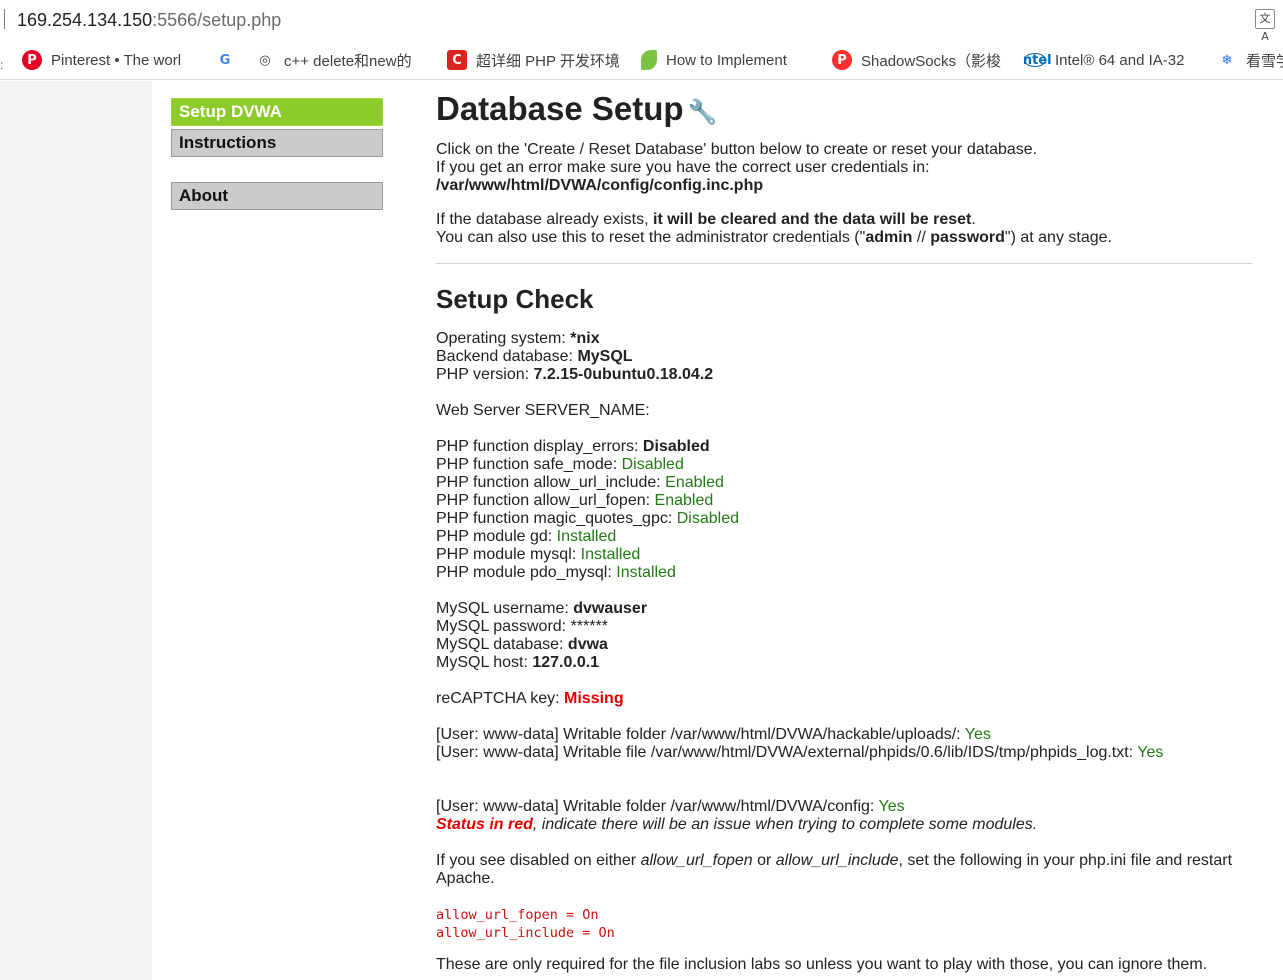 This screenshot has width=1283, height=980. I want to click on row-label: MySQL host:, so click(484, 662).